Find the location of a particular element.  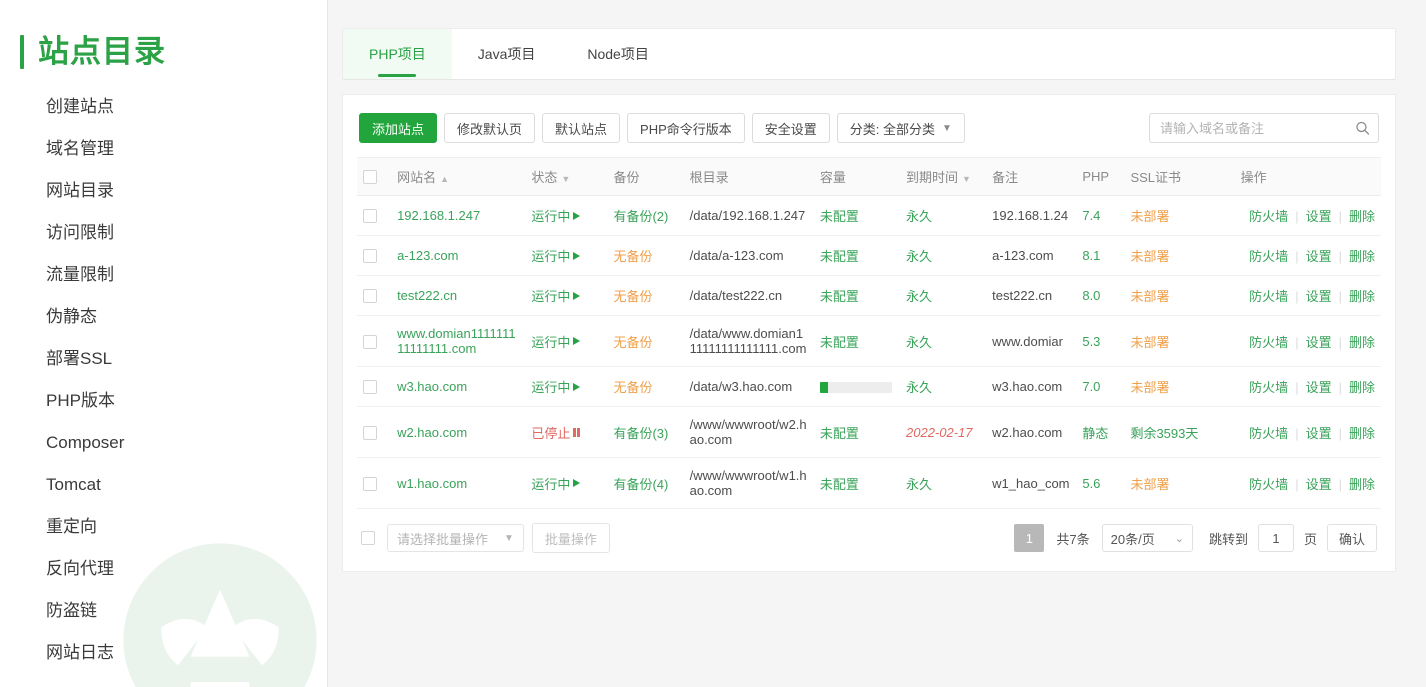

sidebar-item-rewrite: 伪静态 is located at coordinates (163, 317).